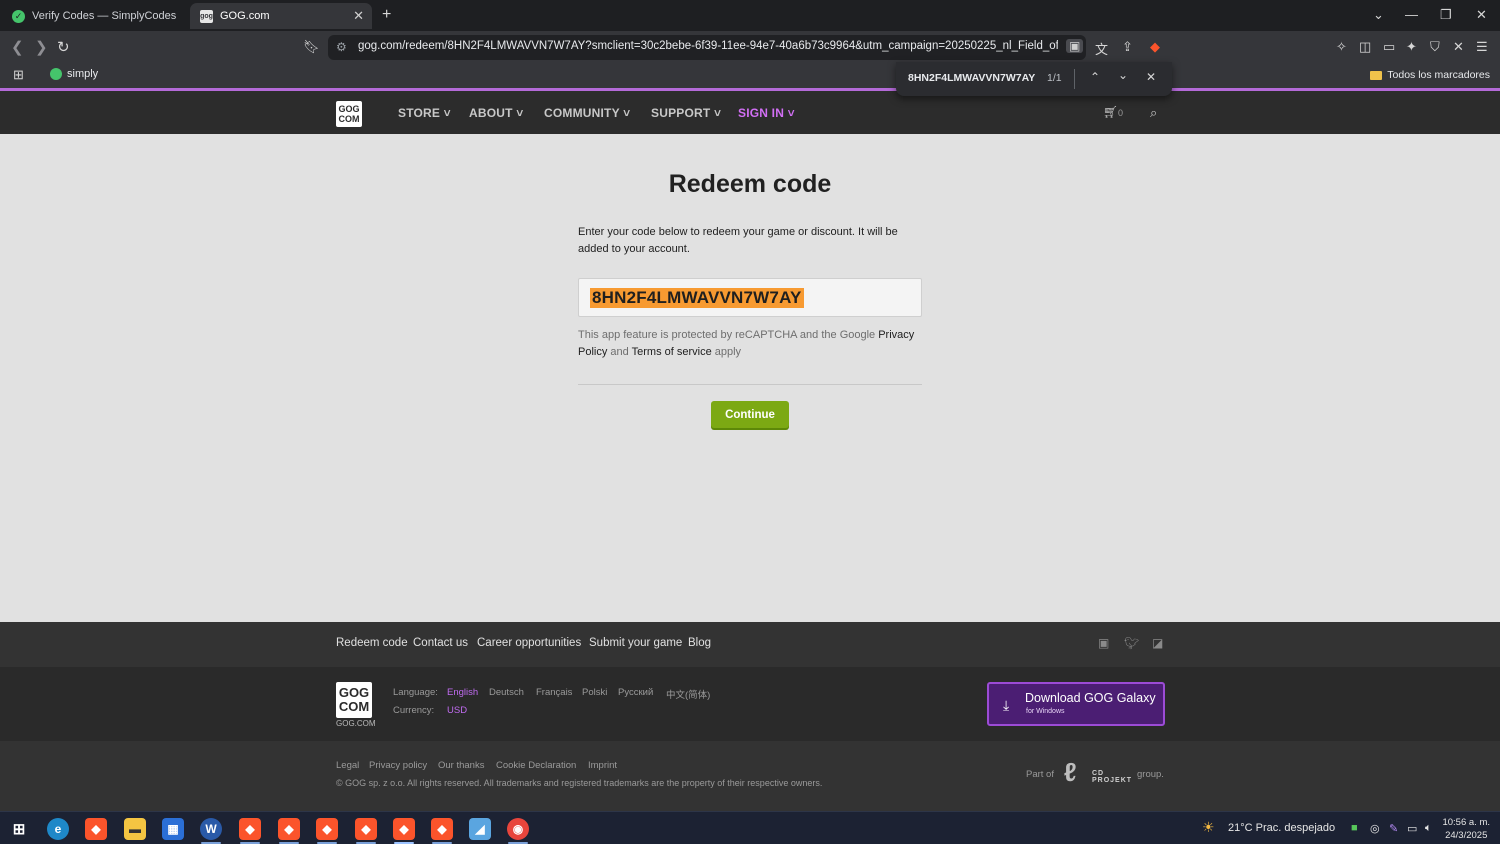  I want to click on folder-icon, so click(1376, 75).